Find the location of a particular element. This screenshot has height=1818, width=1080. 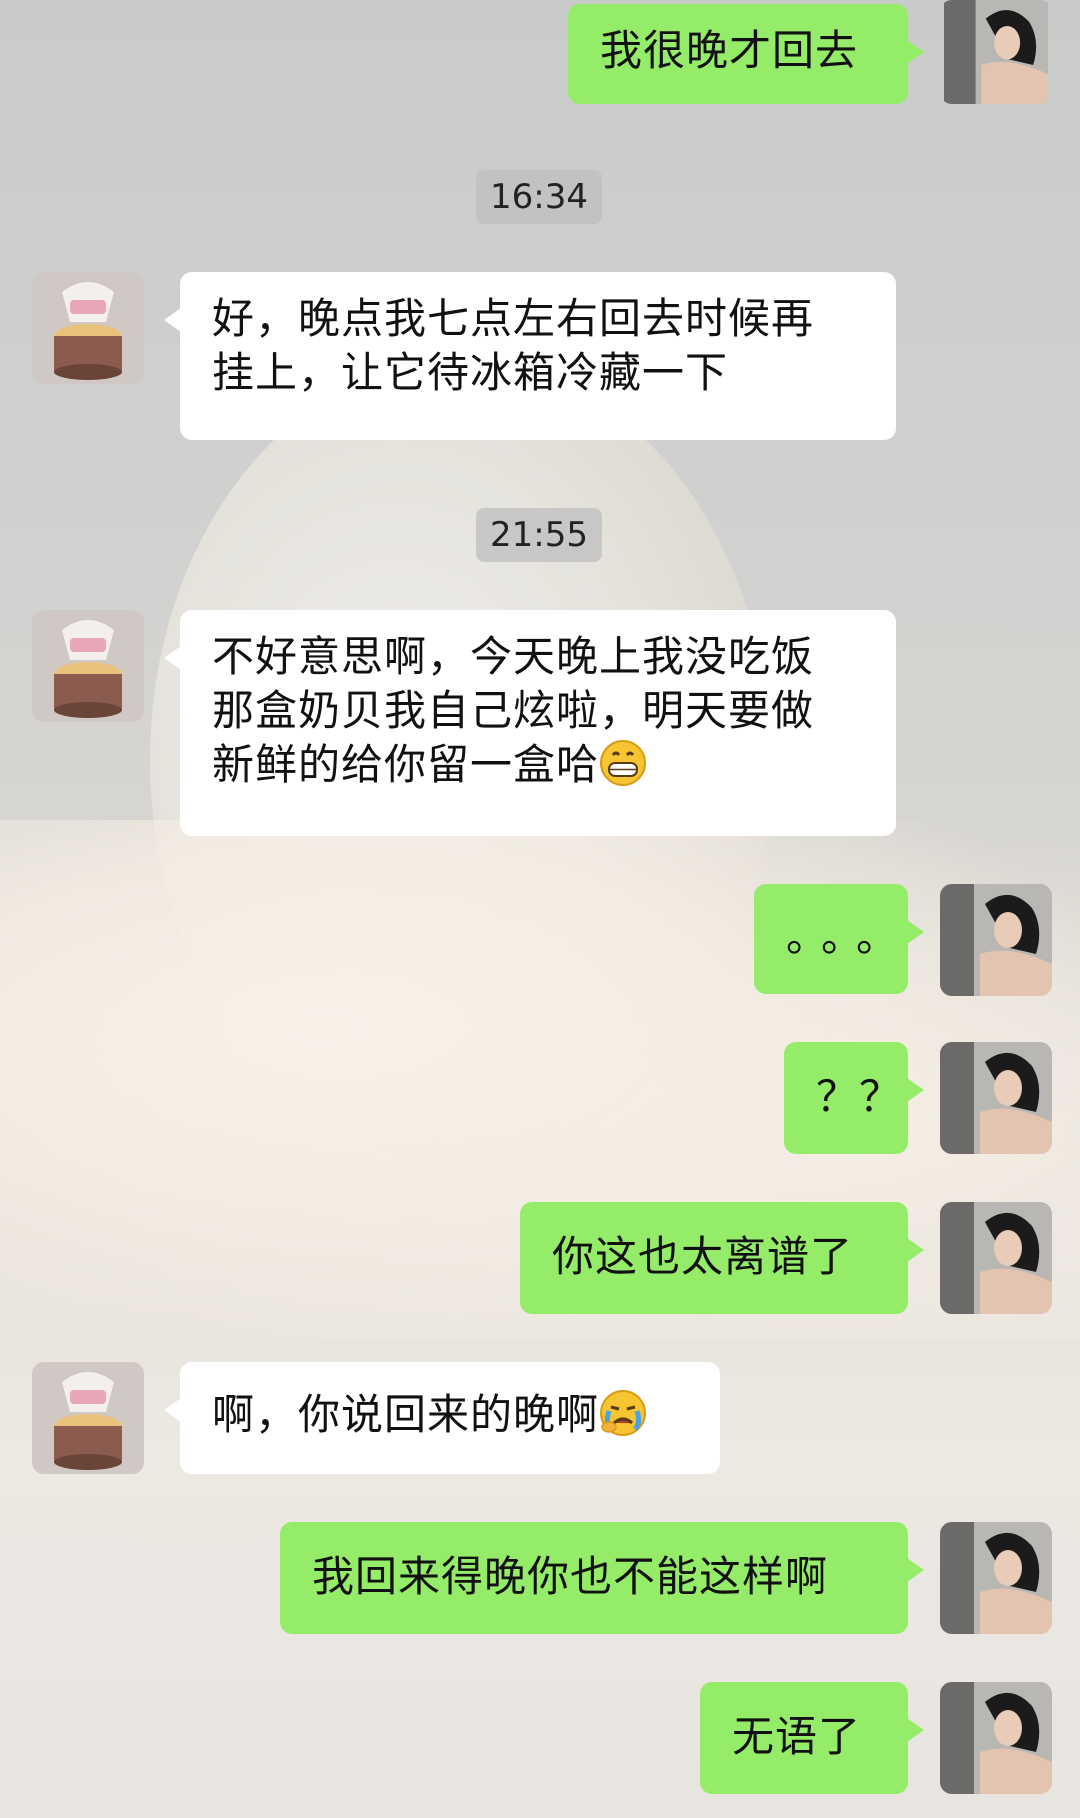

message-text: 你这也太离谱了 is located at coordinates (703, 1256).